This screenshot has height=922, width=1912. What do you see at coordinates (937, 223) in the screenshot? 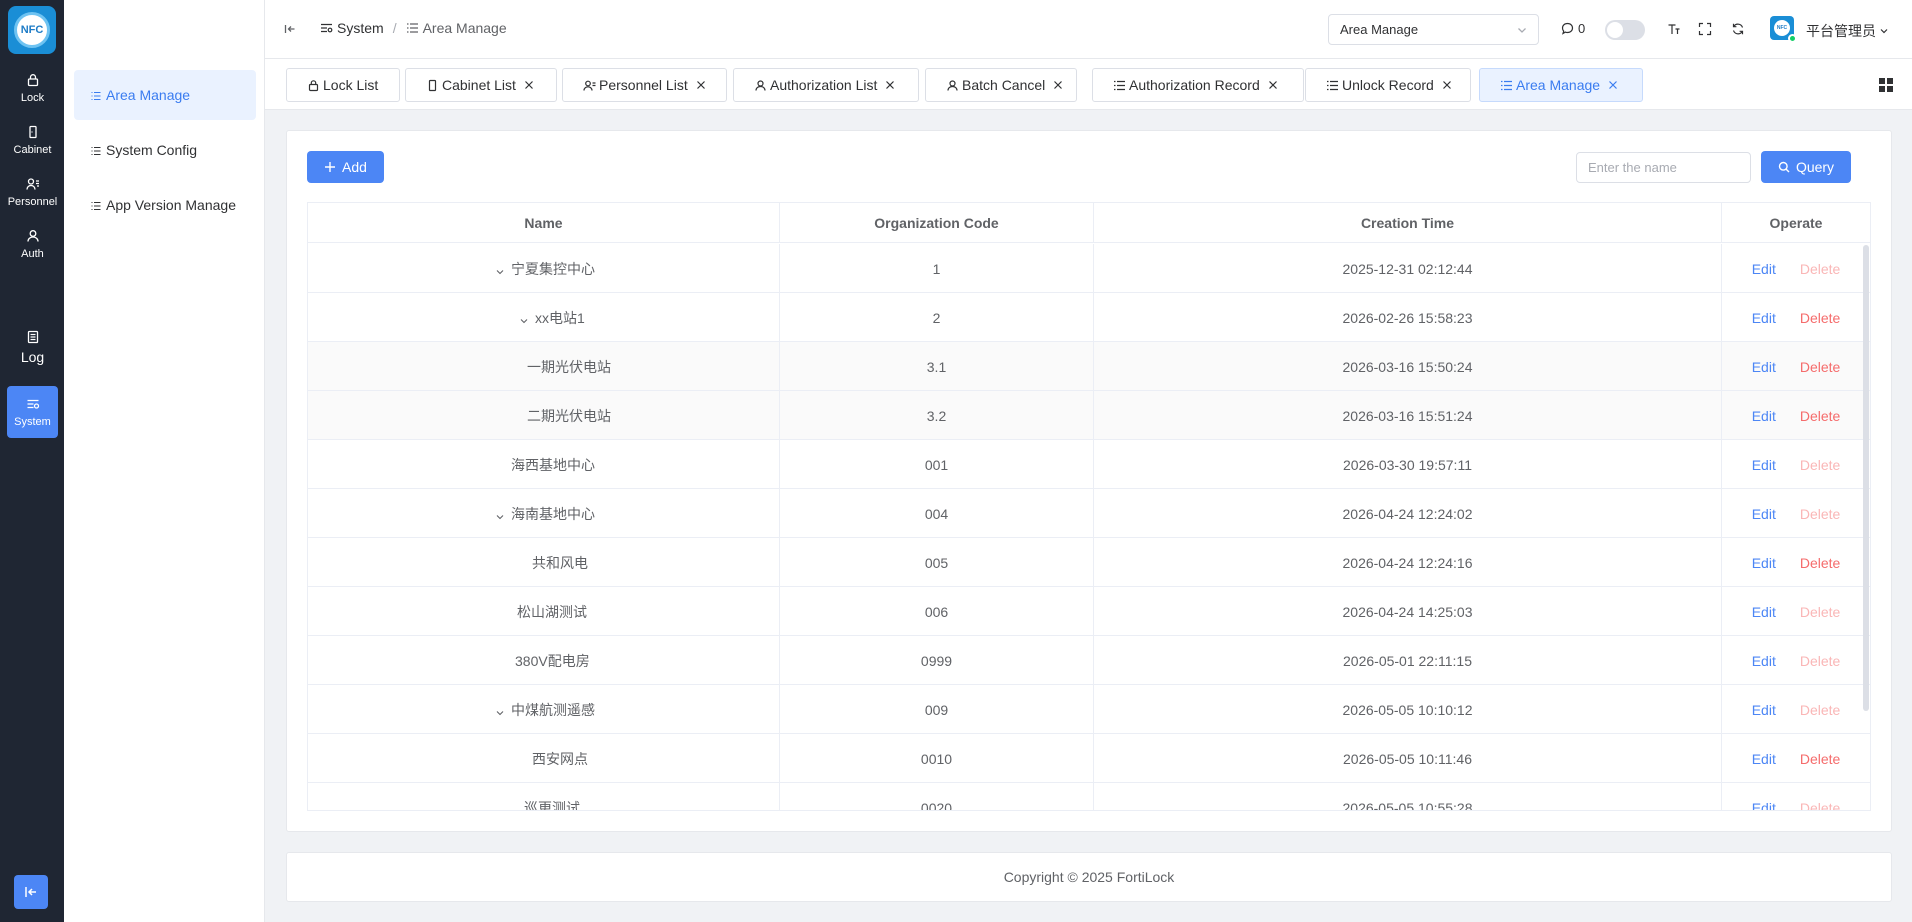
I see `column-header-org-code: Organization Code` at bounding box center [937, 223].